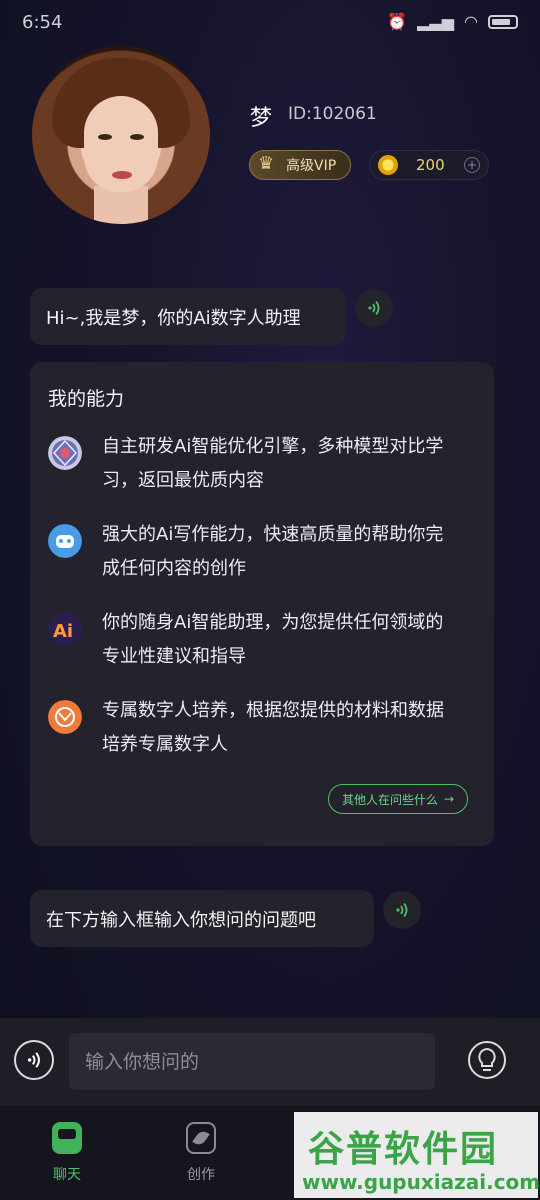 This screenshot has height=1200, width=540. I want to click on chat-icon, so click(67, 1138).